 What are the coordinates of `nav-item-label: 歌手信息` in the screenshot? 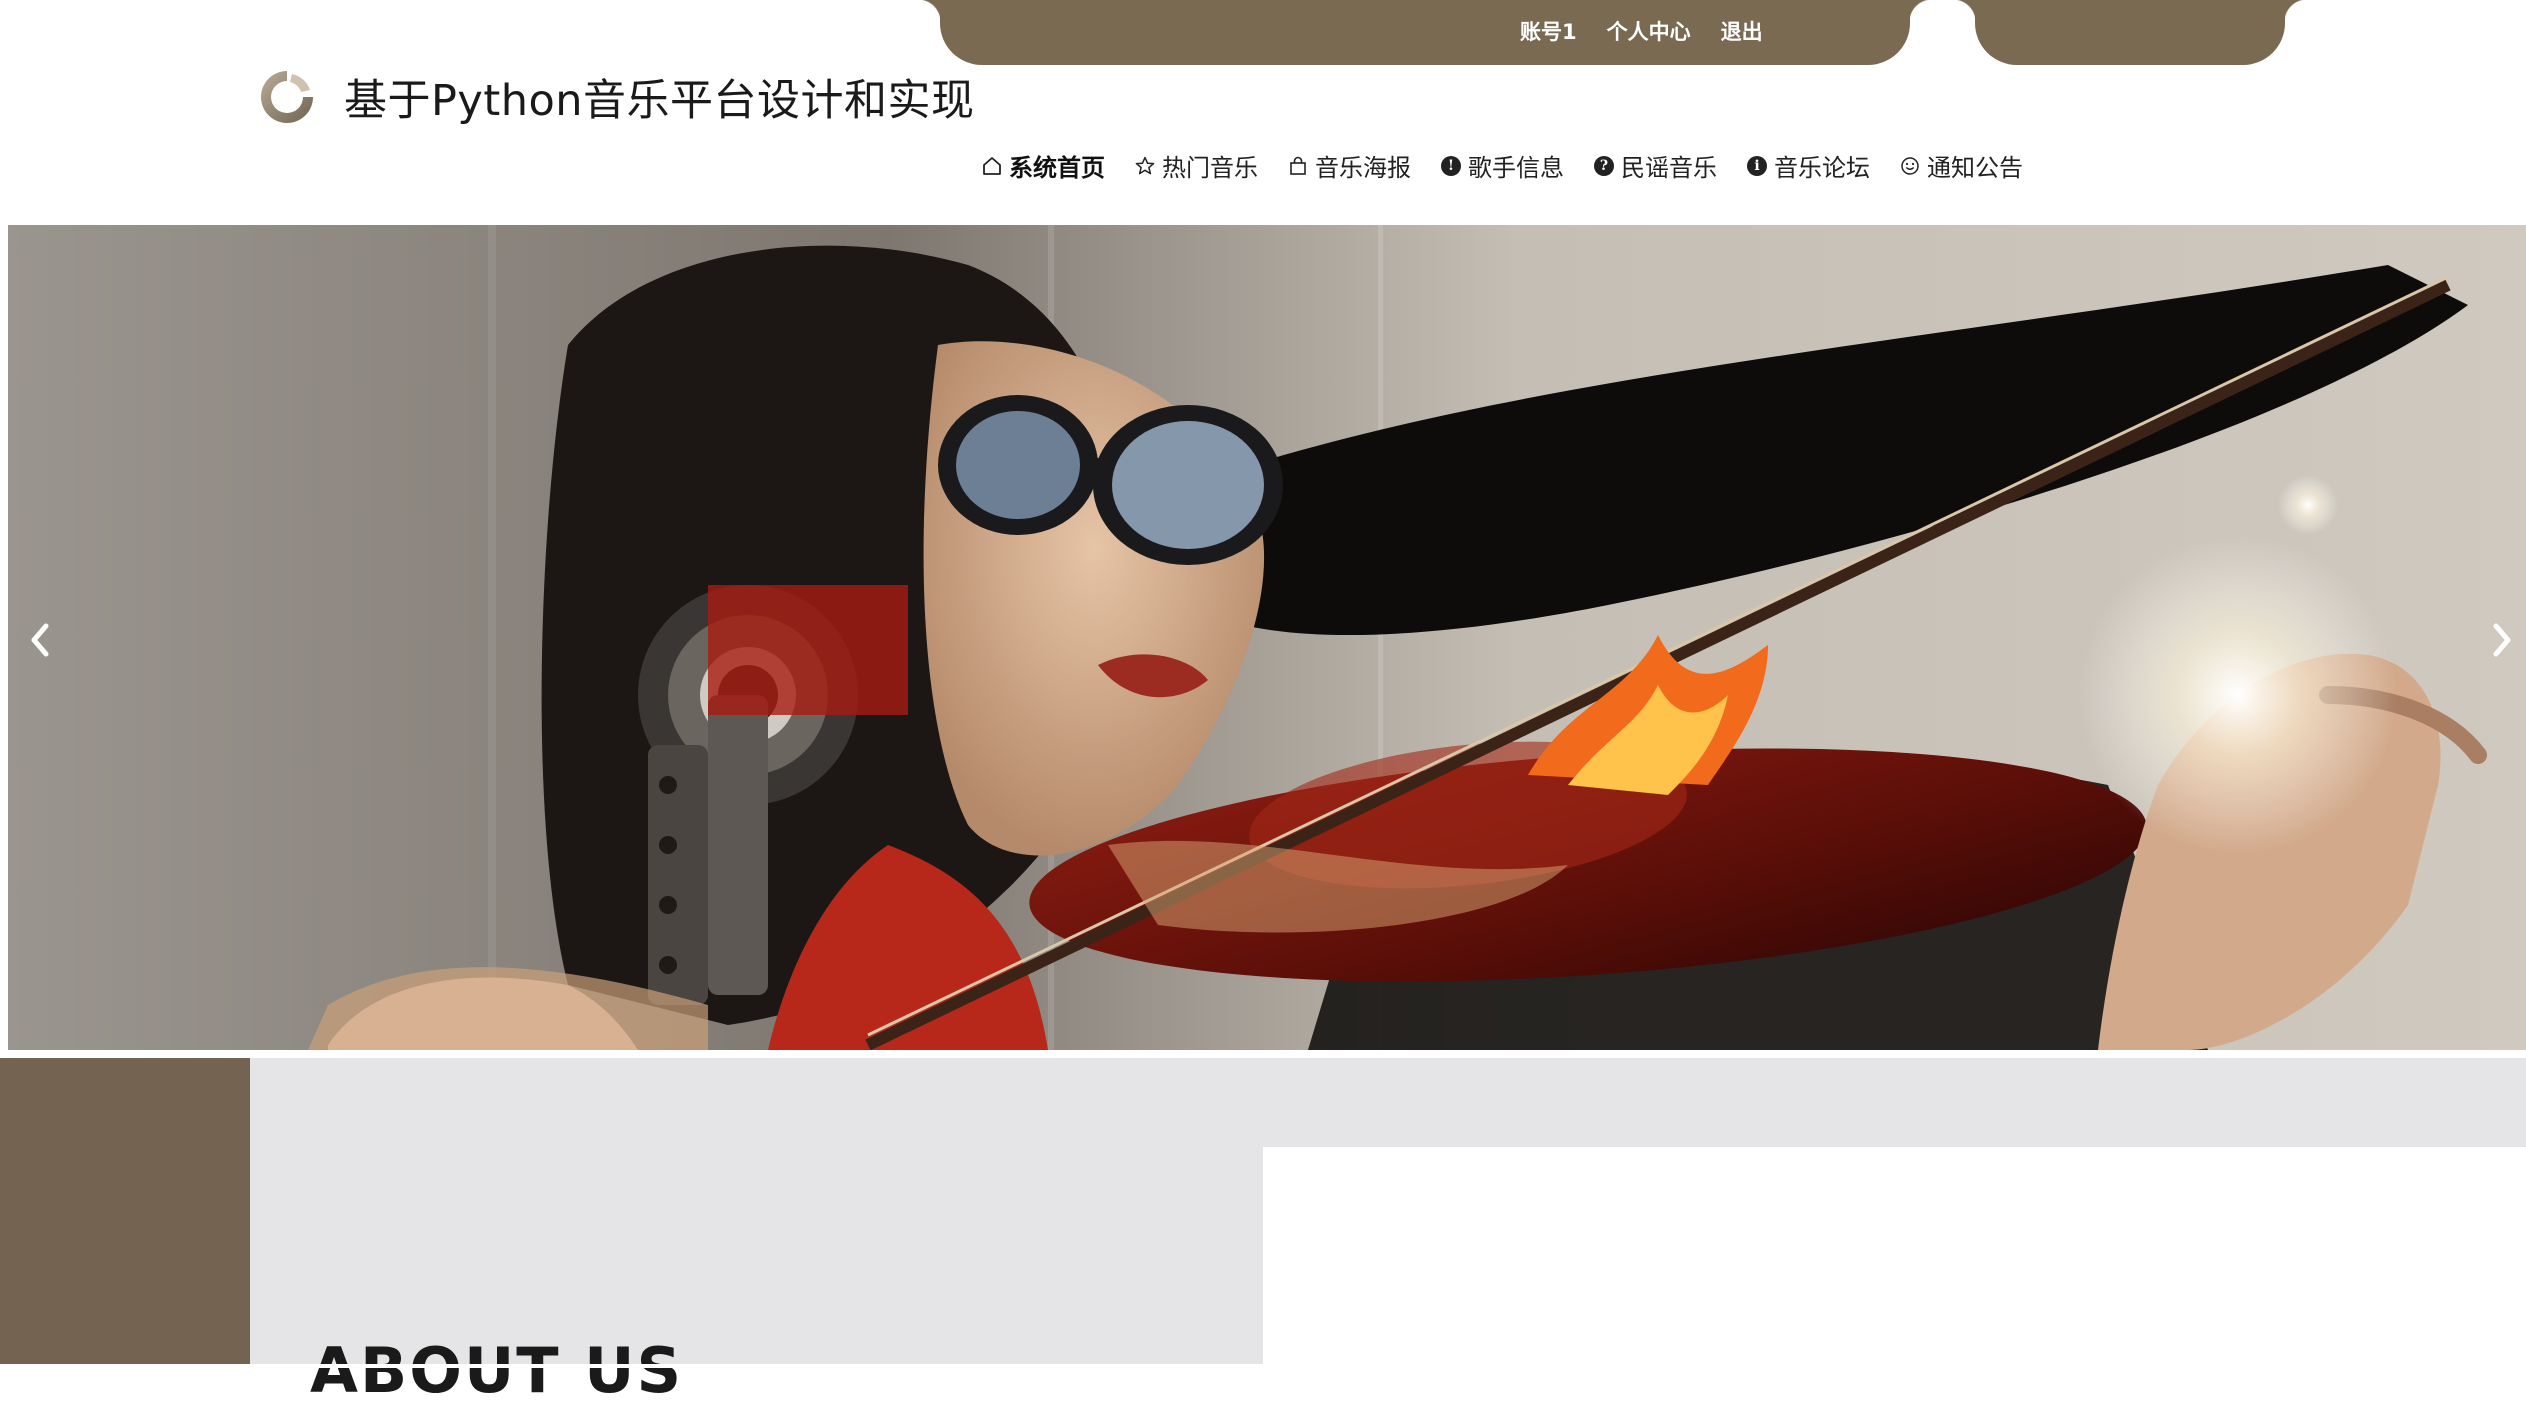 It's located at (1516, 168).